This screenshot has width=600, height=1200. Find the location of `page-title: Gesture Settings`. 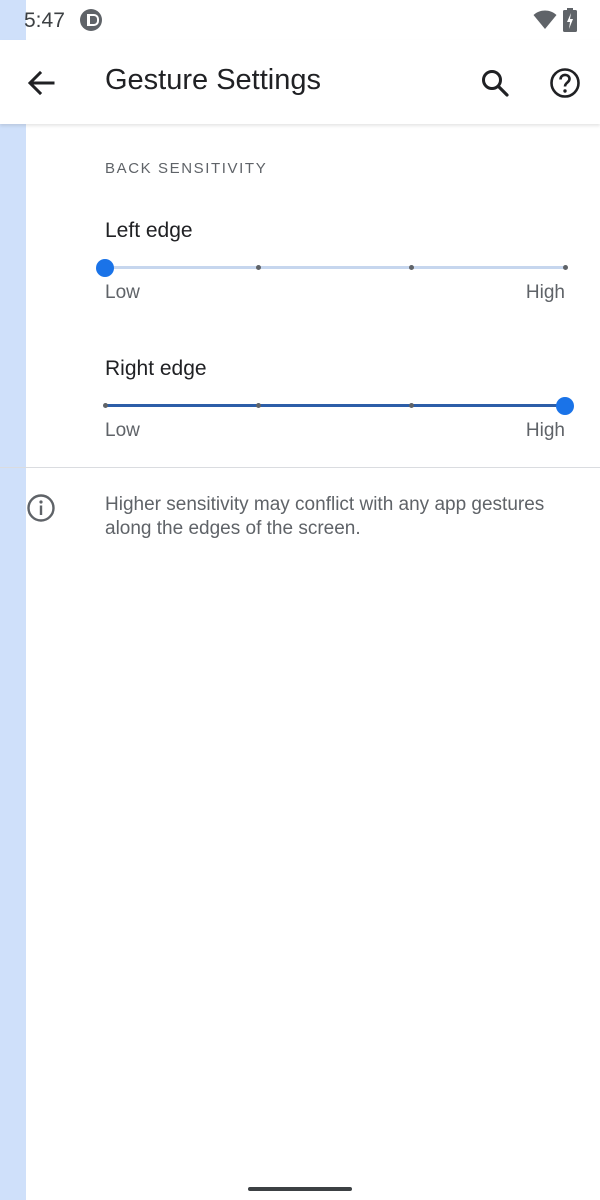

page-title: Gesture Settings is located at coordinates (213, 80).